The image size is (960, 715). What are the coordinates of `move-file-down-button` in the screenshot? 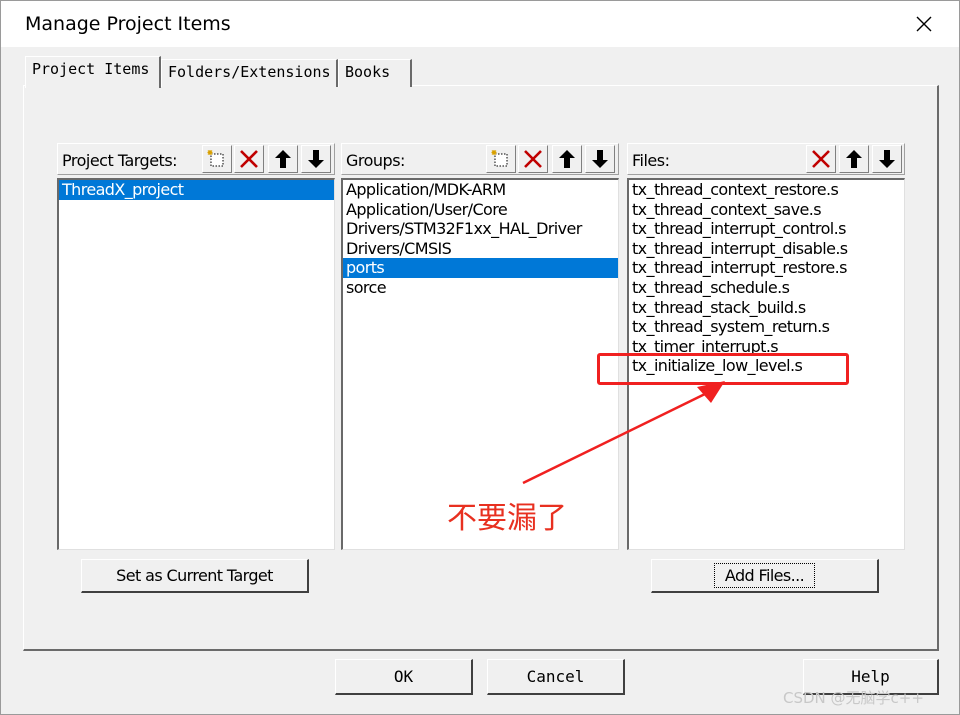 It's located at (887, 159).